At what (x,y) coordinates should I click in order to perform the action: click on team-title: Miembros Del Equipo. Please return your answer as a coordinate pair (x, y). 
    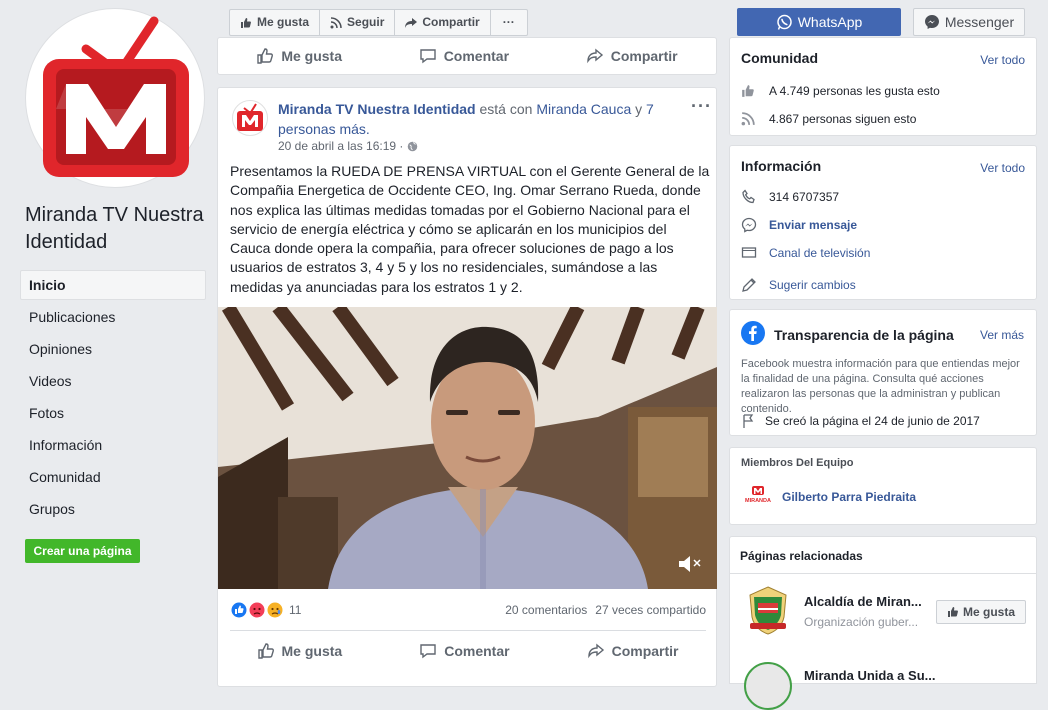
    Looking at the image, I should click on (797, 463).